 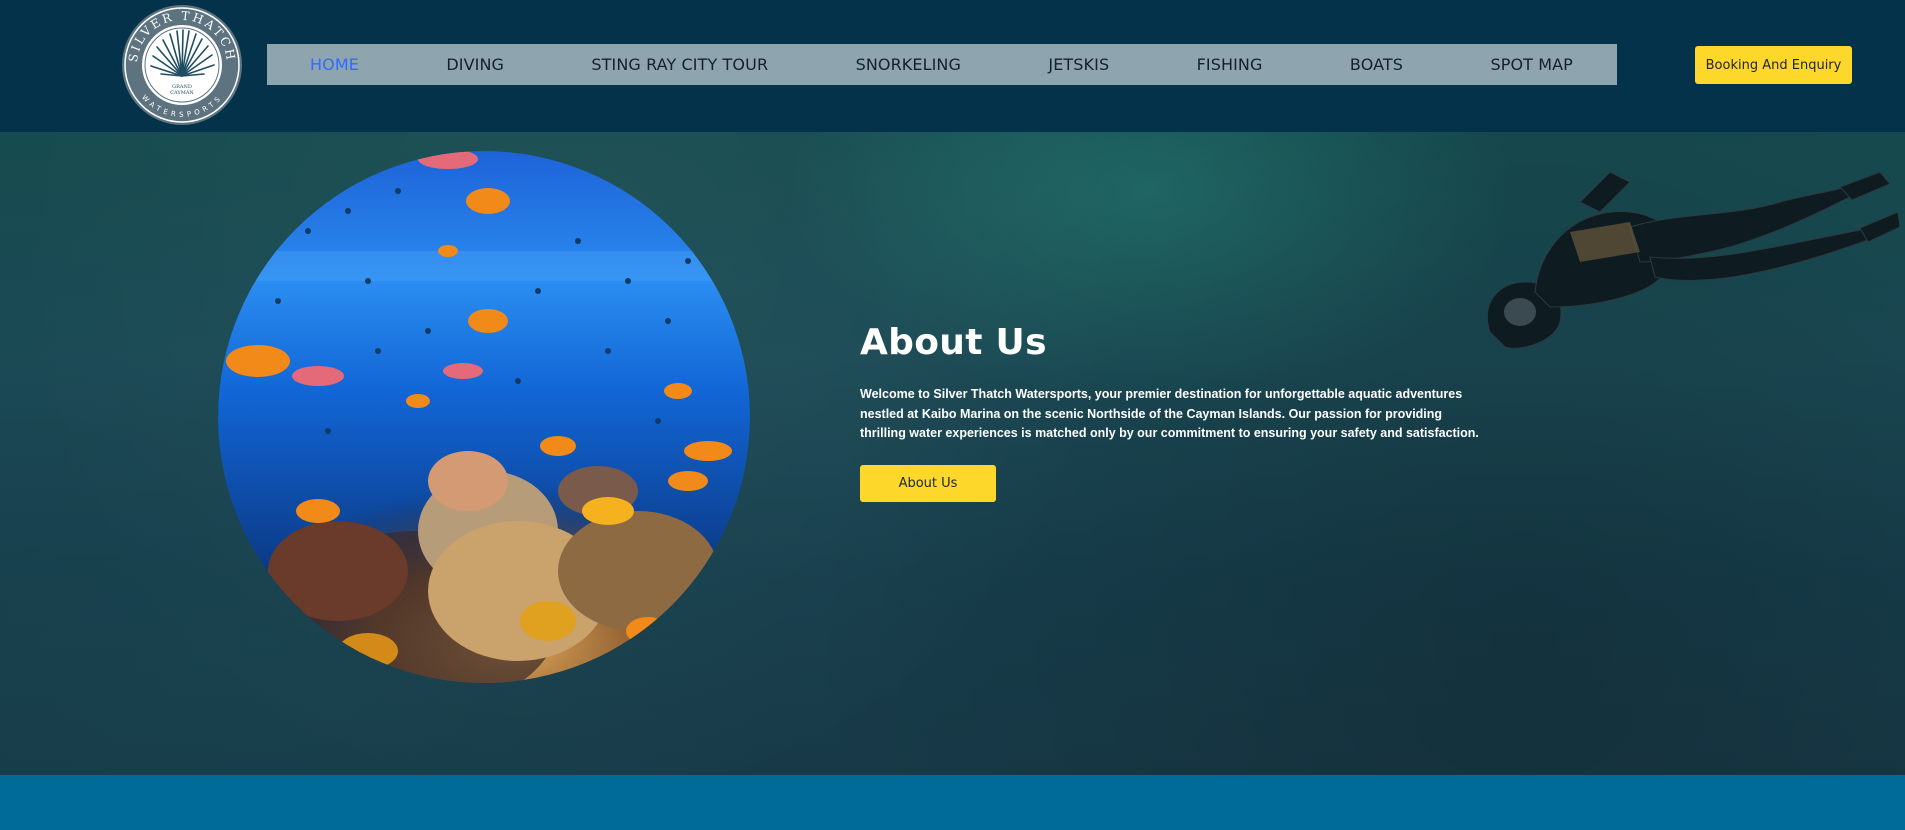 What do you see at coordinates (182, 93) in the screenshot?
I see `logo-center-line2: CAYMAN` at bounding box center [182, 93].